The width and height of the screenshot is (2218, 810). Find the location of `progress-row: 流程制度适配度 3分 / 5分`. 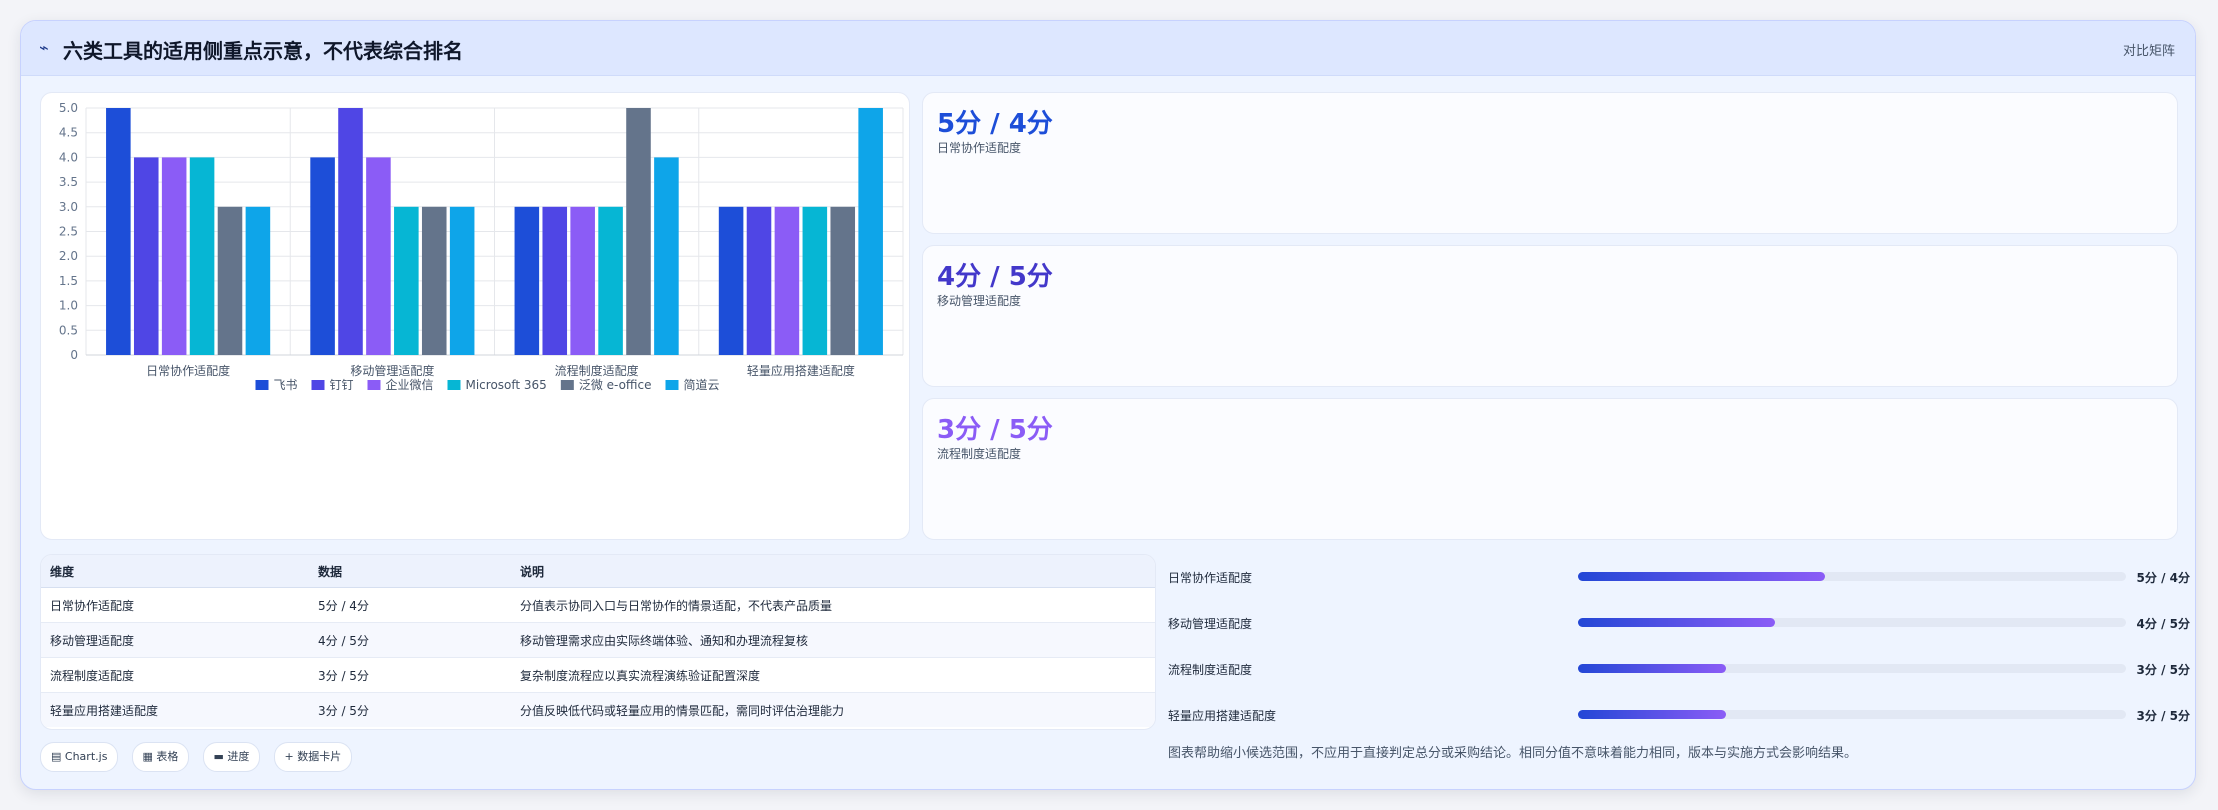

progress-row: 流程制度适配度 3分 / 5分 is located at coordinates (1679, 669).